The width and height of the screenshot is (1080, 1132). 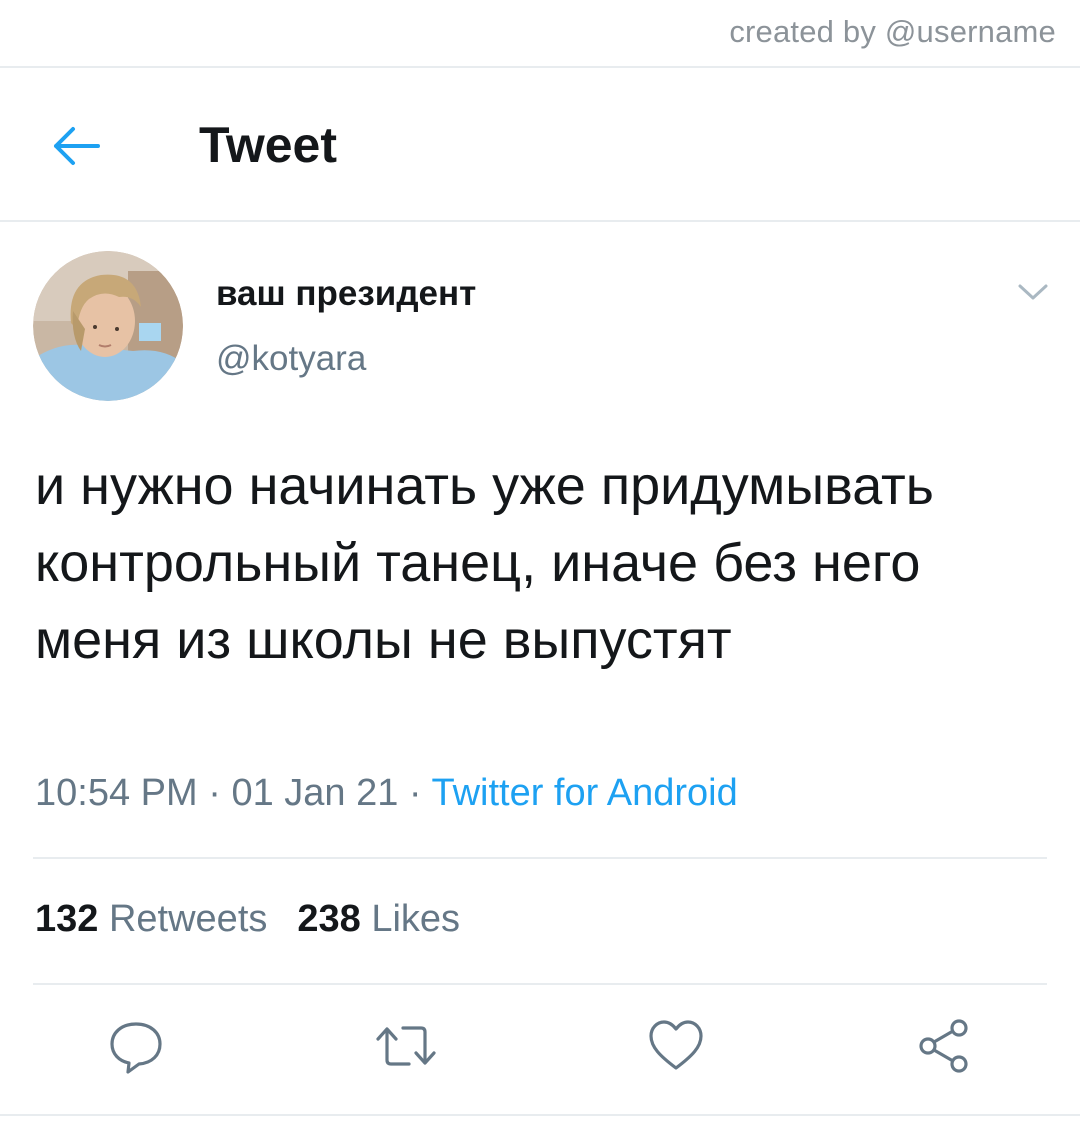 I want to click on chevron-down-icon, so click(x=1033, y=292).